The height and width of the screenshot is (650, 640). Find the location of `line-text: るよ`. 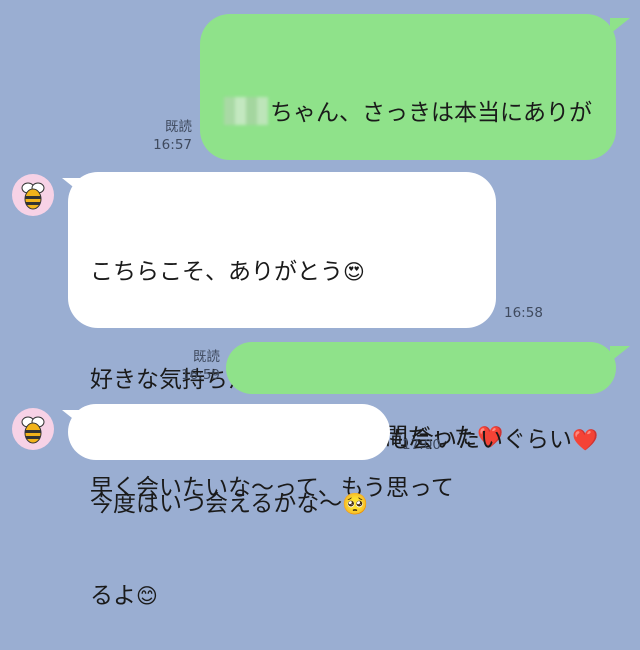

line-text: るよ is located at coordinates (113, 596).